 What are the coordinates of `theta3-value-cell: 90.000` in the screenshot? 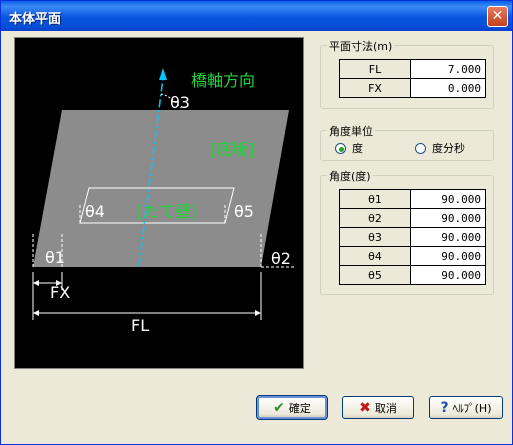 It's located at (448, 237).